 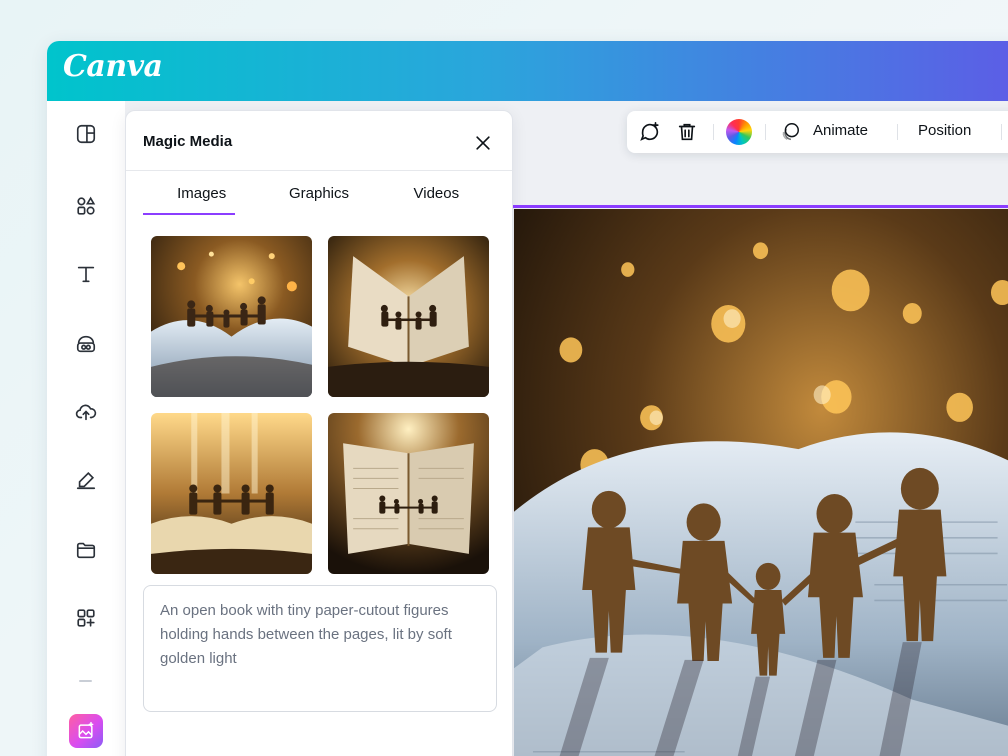 What do you see at coordinates (86, 274) in the screenshot?
I see `text-icon` at bounding box center [86, 274].